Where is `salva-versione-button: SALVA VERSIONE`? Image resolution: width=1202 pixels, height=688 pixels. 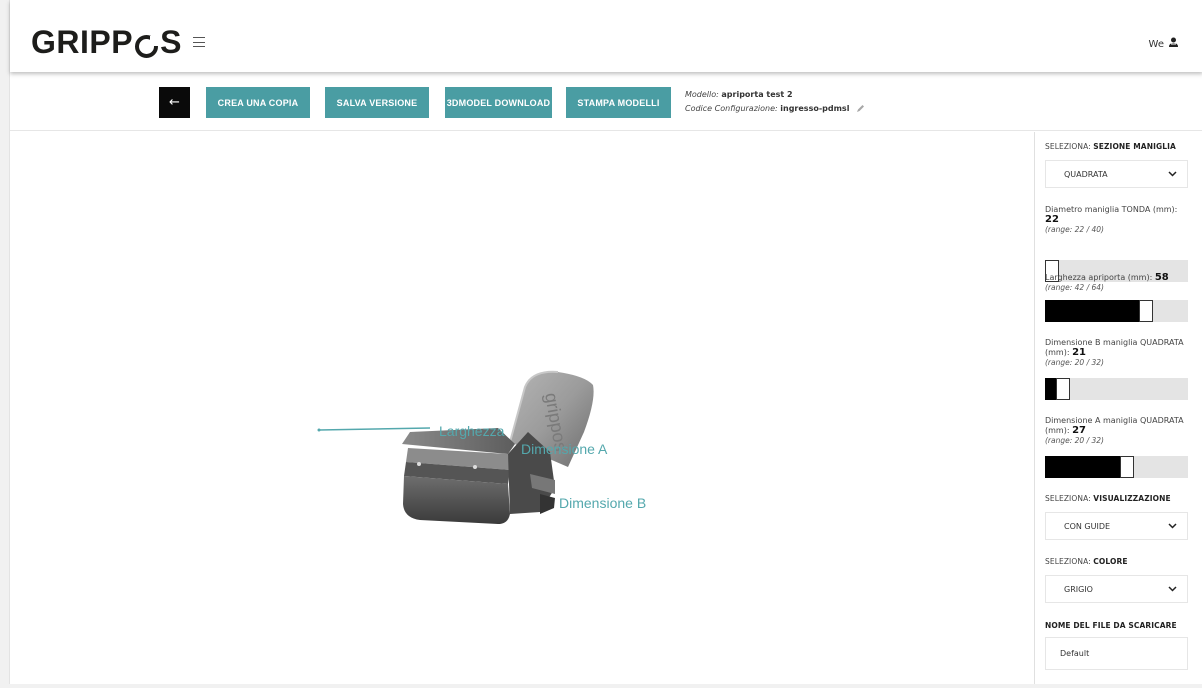 salva-versione-button: SALVA VERSIONE is located at coordinates (377, 102).